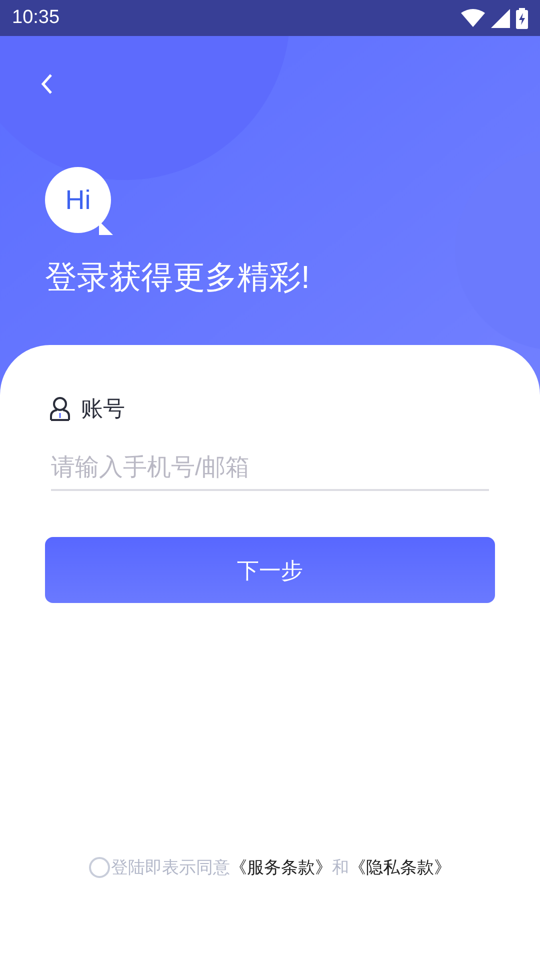 This screenshot has height=960, width=540. I want to click on agreement-text: 登陆即表示同意, so click(170, 867).